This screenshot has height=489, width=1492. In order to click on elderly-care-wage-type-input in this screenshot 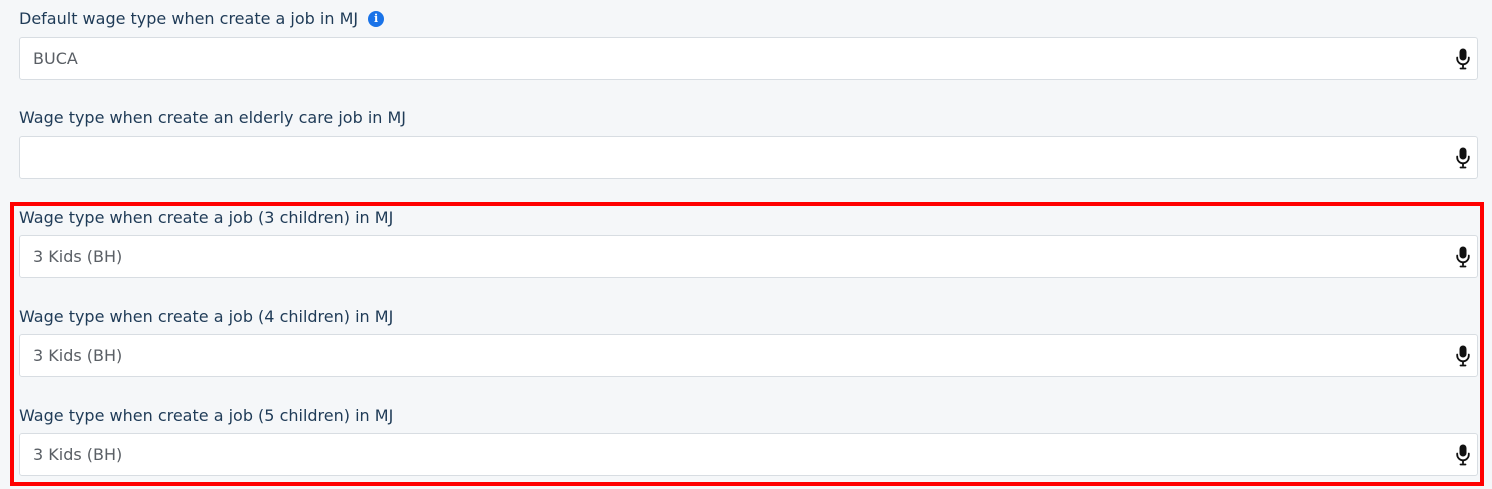, I will do `click(748, 157)`.